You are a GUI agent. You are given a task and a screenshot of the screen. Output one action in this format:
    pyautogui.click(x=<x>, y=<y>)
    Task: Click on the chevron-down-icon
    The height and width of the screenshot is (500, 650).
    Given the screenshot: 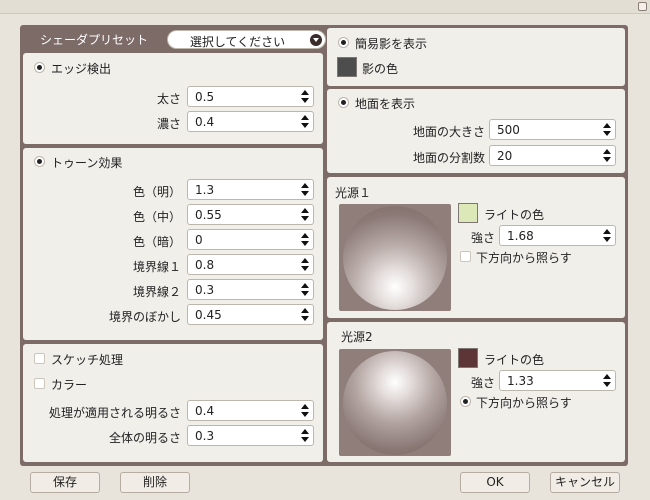 What is the action you would take?
    pyautogui.click(x=316, y=40)
    